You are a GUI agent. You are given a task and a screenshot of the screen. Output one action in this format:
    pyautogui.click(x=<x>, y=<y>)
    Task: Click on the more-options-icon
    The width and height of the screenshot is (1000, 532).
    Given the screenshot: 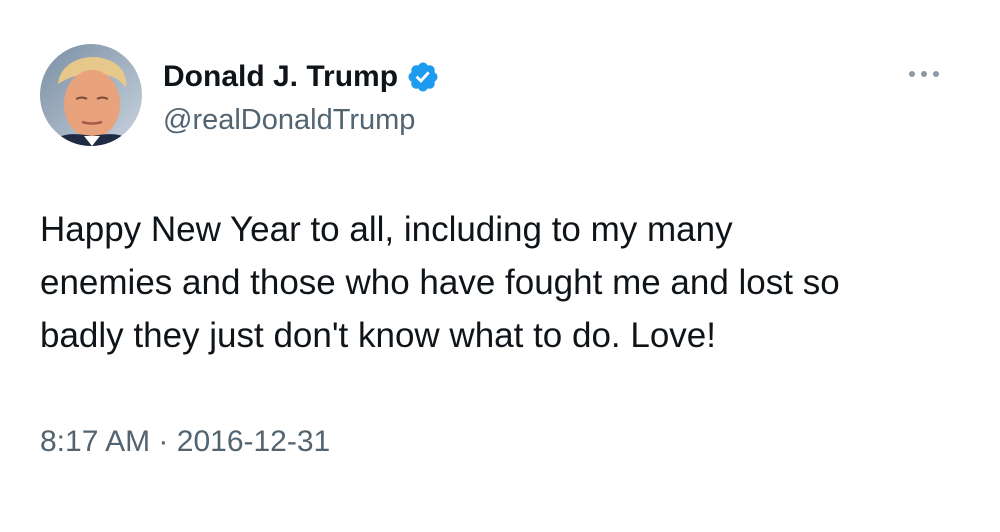 What is the action you would take?
    pyautogui.click(x=924, y=74)
    